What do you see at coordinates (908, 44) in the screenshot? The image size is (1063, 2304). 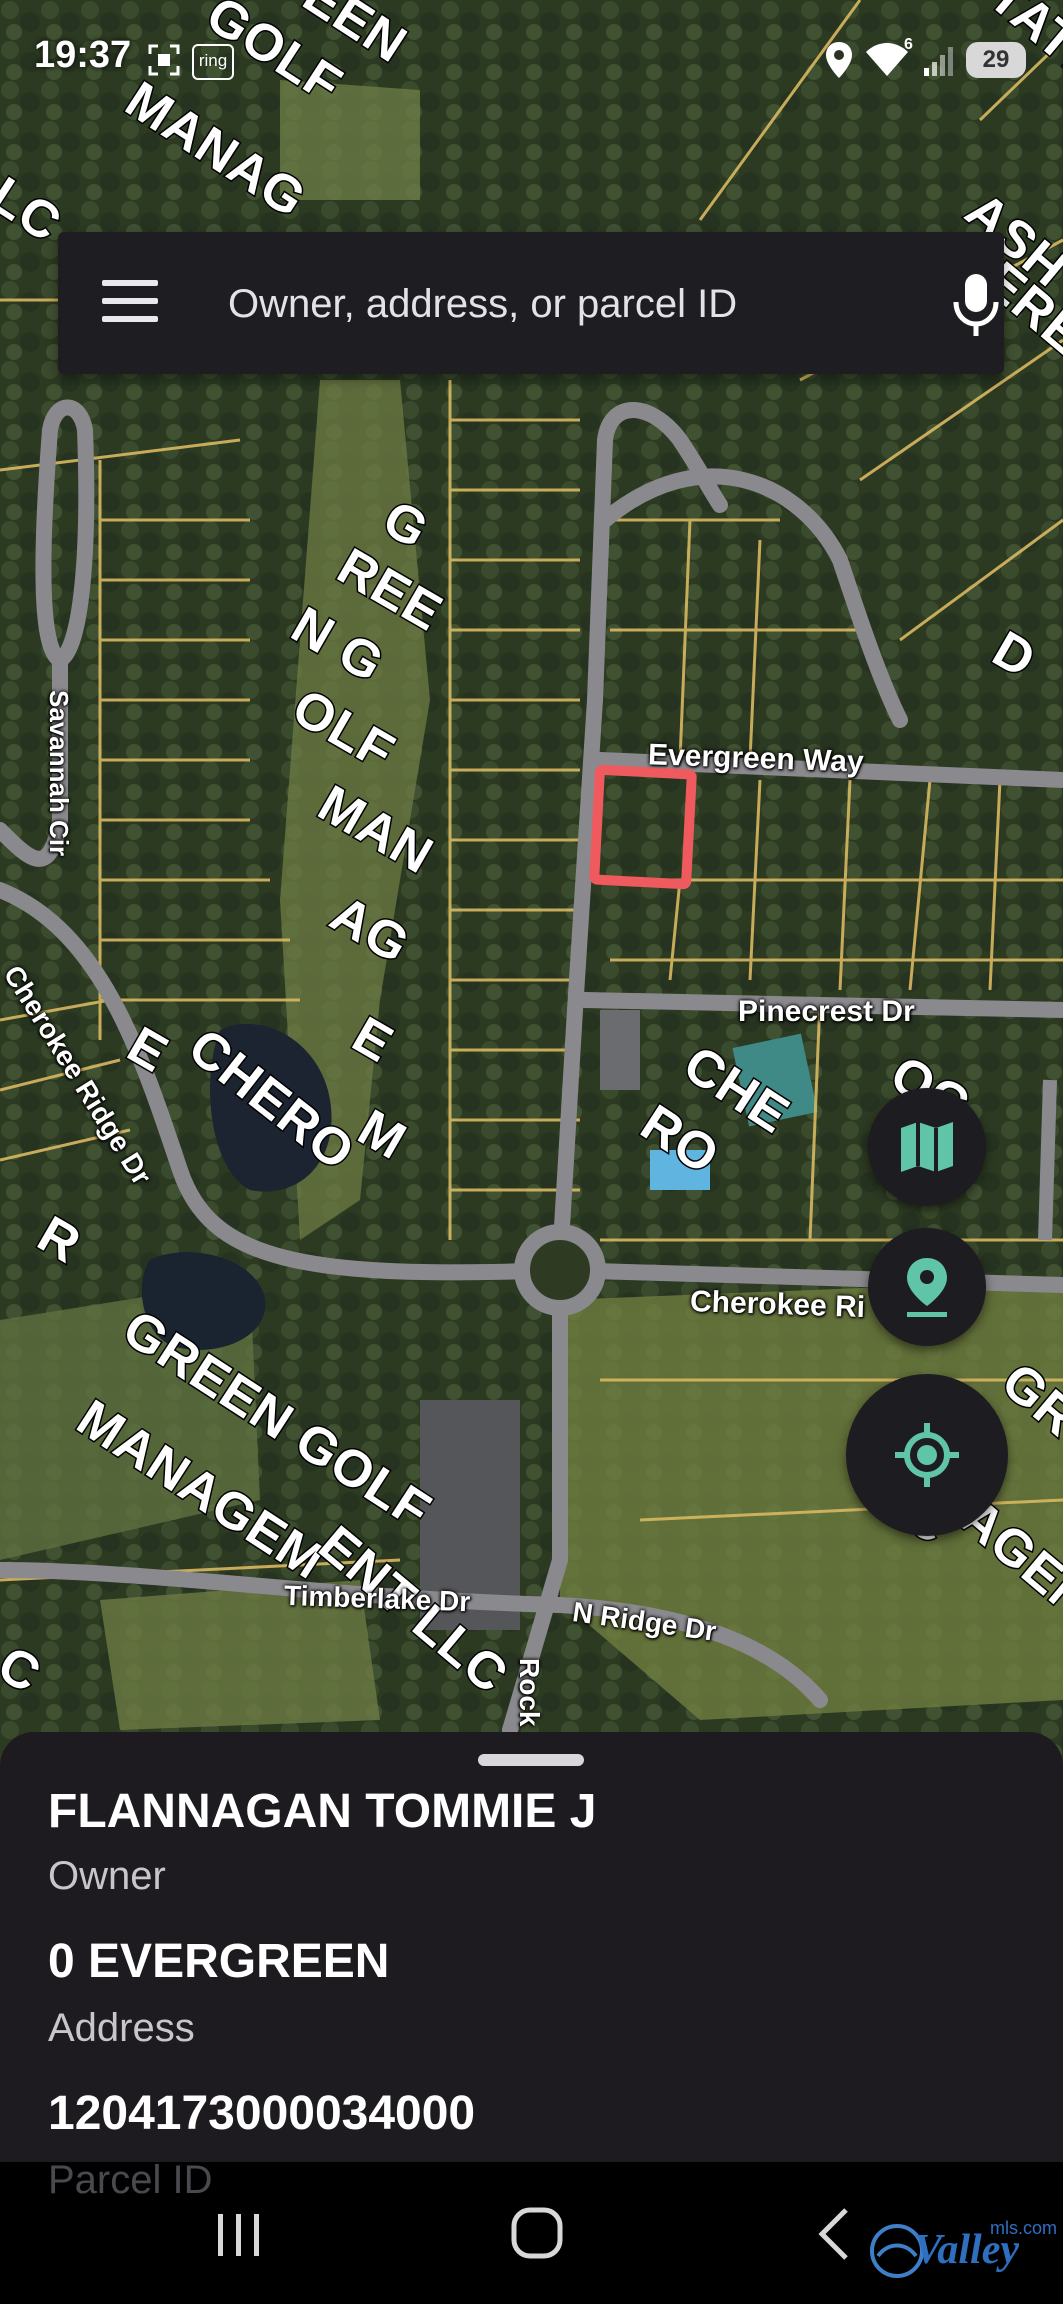 I see `wifi-badge: 6` at bounding box center [908, 44].